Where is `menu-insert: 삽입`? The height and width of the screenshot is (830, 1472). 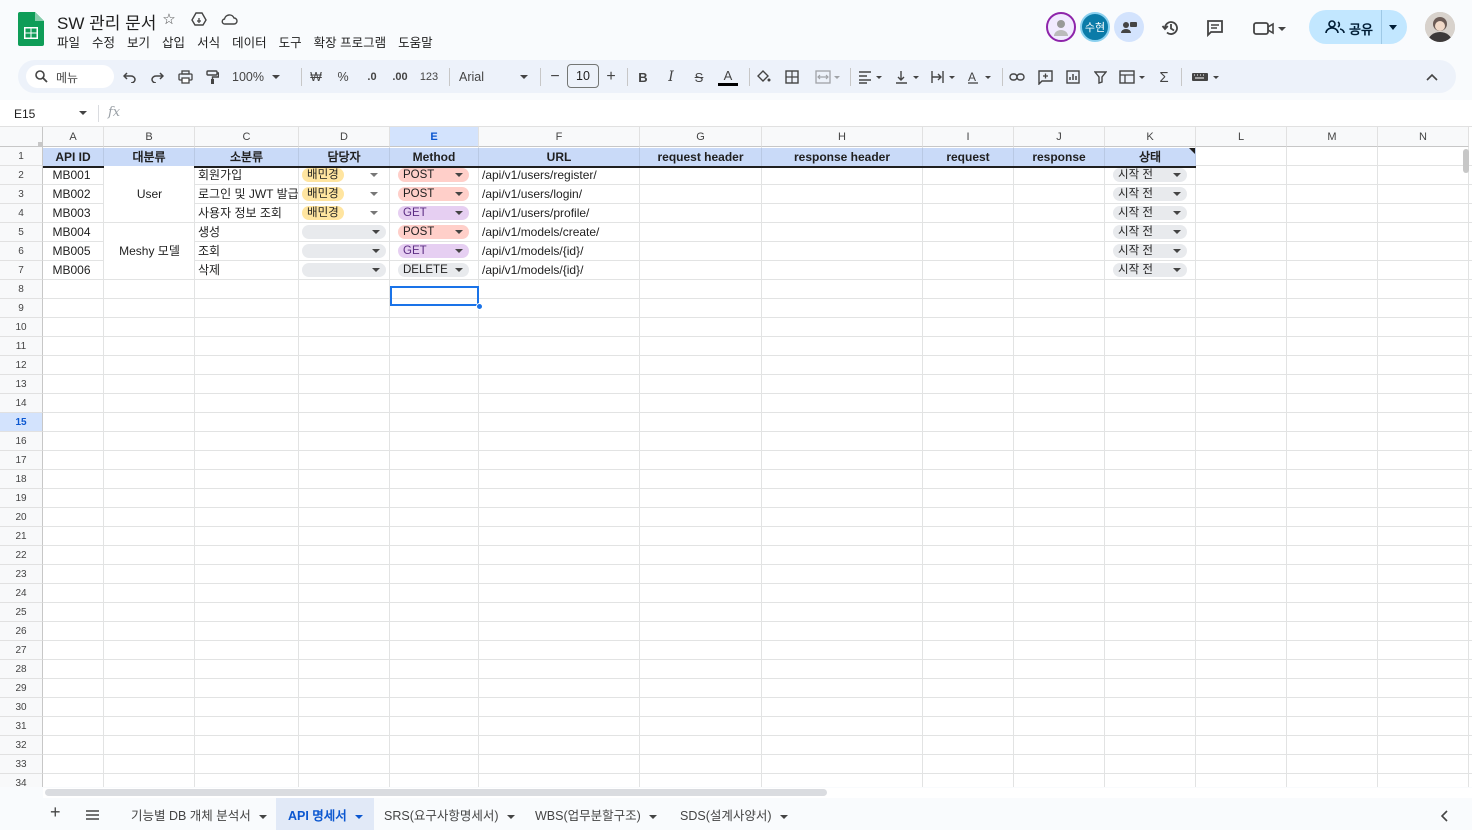
menu-insert: 삽입 is located at coordinates (173, 41).